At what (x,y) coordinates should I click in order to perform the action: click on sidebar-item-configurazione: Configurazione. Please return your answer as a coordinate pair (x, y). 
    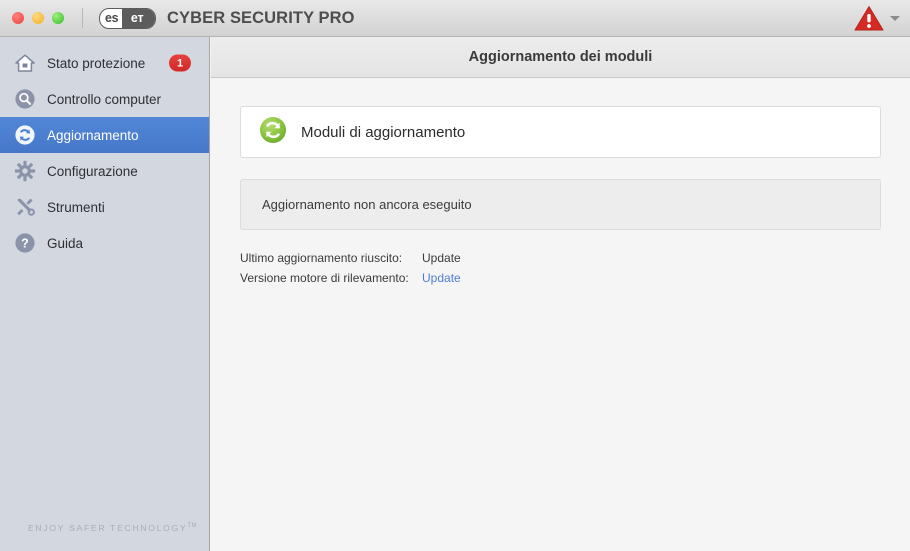
    Looking at the image, I should click on (104, 171).